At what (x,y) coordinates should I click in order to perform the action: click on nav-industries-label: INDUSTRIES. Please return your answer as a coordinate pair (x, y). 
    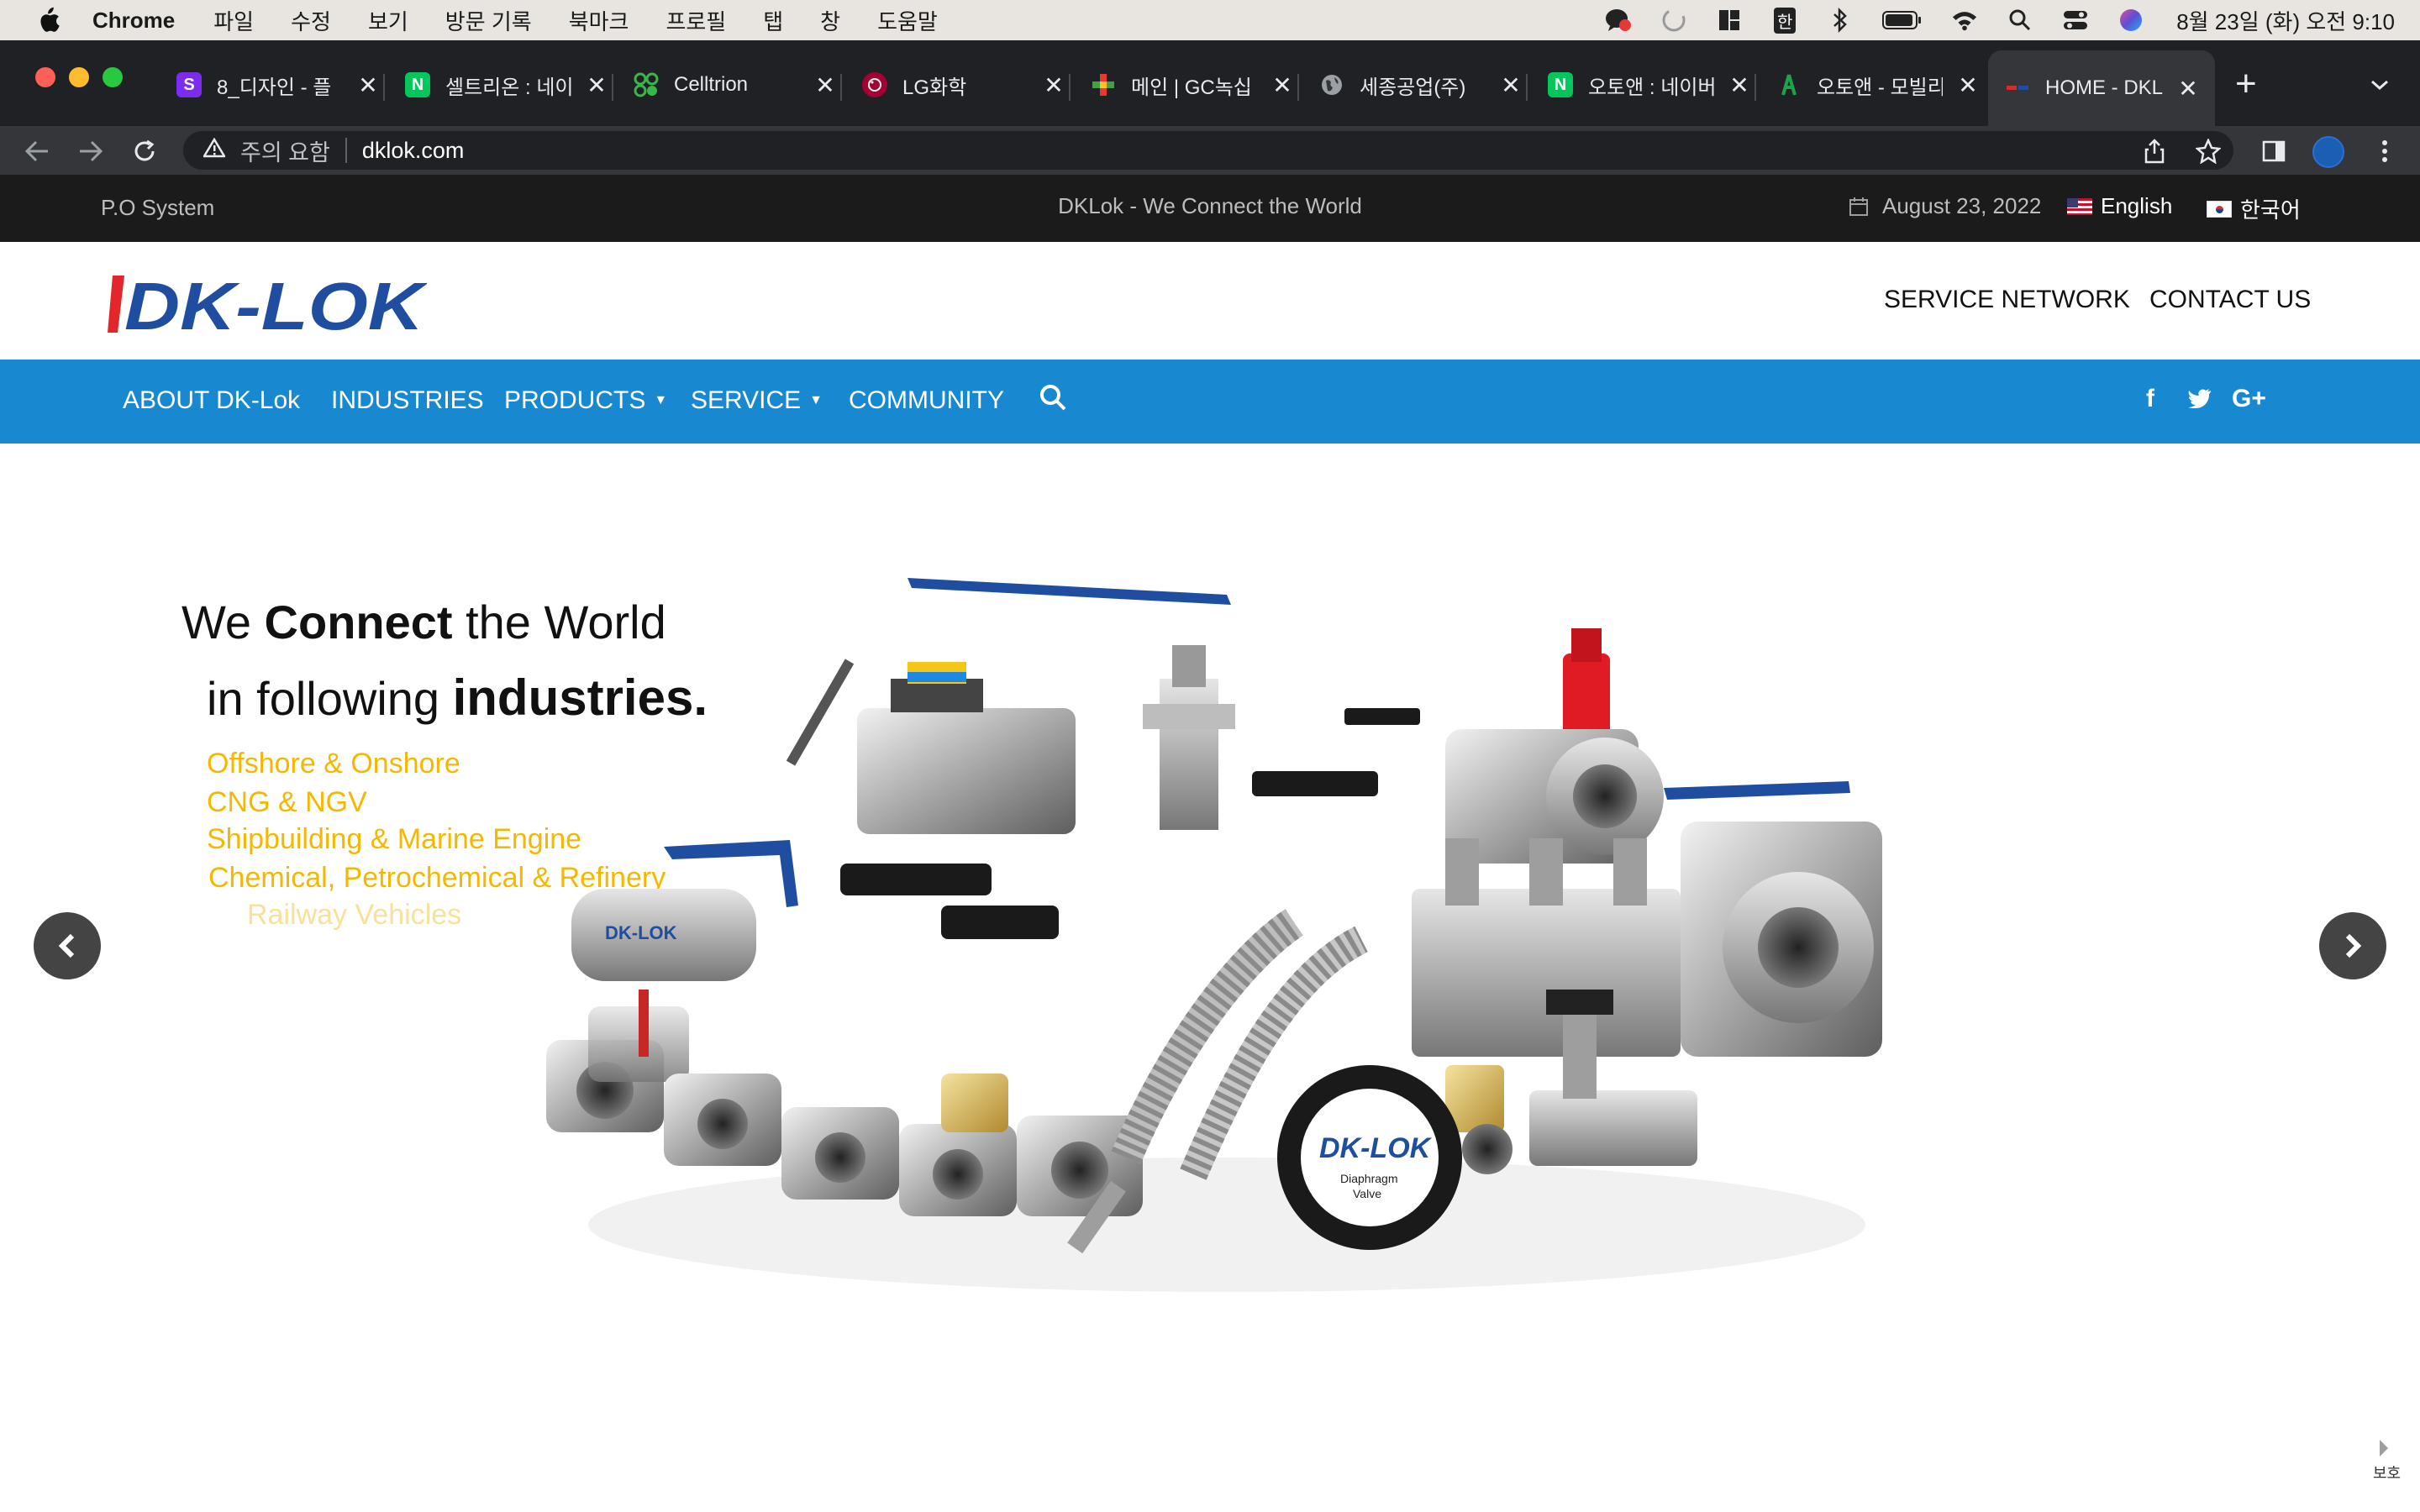
    Looking at the image, I should click on (407, 400).